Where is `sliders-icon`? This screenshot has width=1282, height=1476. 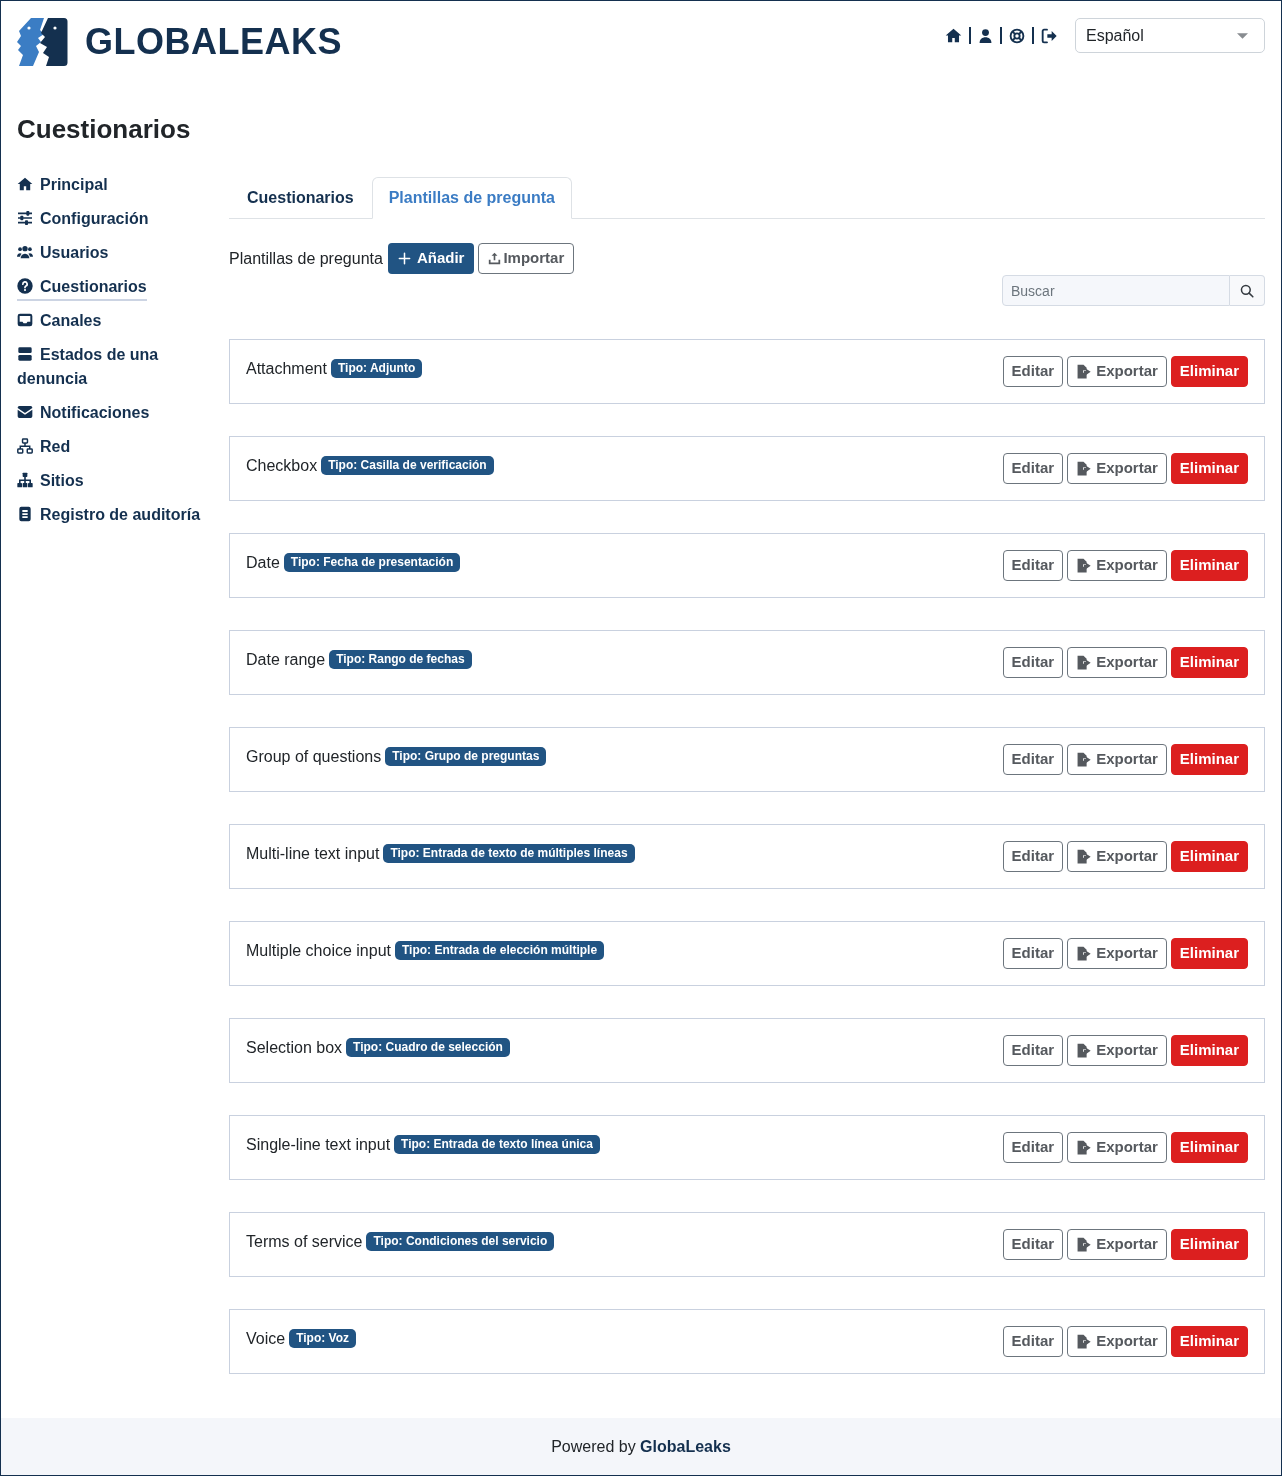 sliders-icon is located at coordinates (25, 218).